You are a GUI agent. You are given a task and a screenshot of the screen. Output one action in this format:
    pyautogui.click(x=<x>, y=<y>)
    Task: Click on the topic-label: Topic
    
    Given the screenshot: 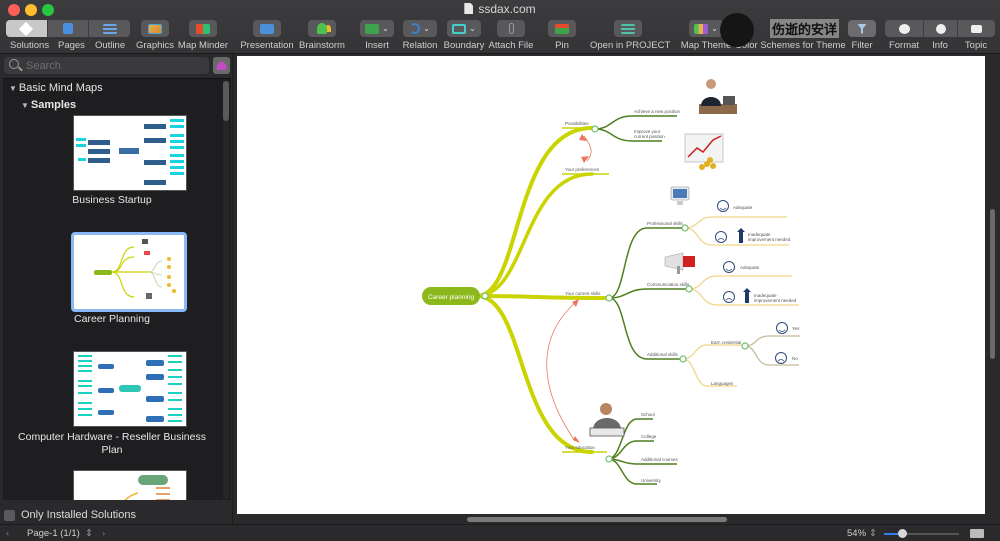 What is the action you would take?
    pyautogui.click(x=976, y=45)
    